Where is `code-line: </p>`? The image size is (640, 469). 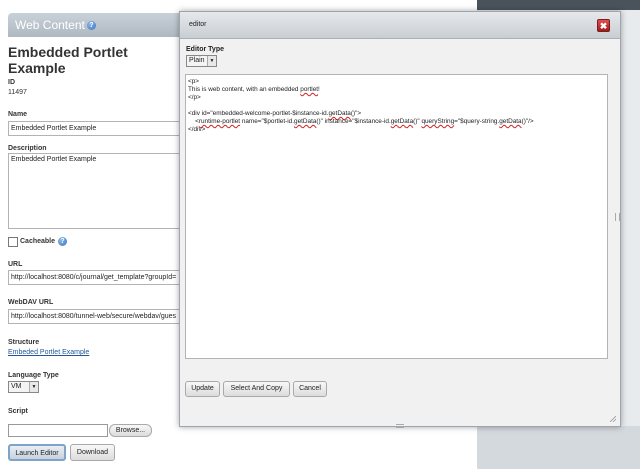 code-line: </p> is located at coordinates (194, 97).